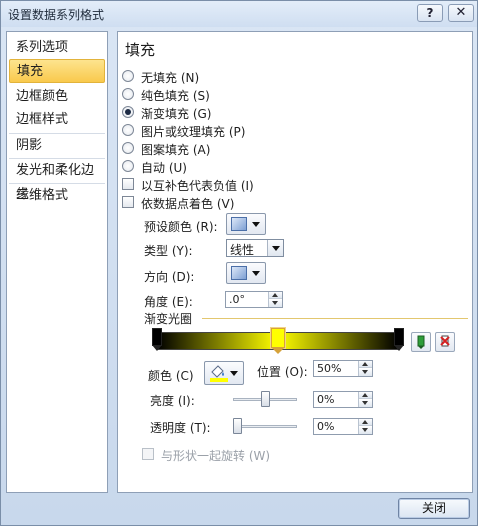 This screenshot has height=526, width=478. What do you see at coordinates (434, 508) in the screenshot?
I see `close-button: 关闭` at bounding box center [434, 508].